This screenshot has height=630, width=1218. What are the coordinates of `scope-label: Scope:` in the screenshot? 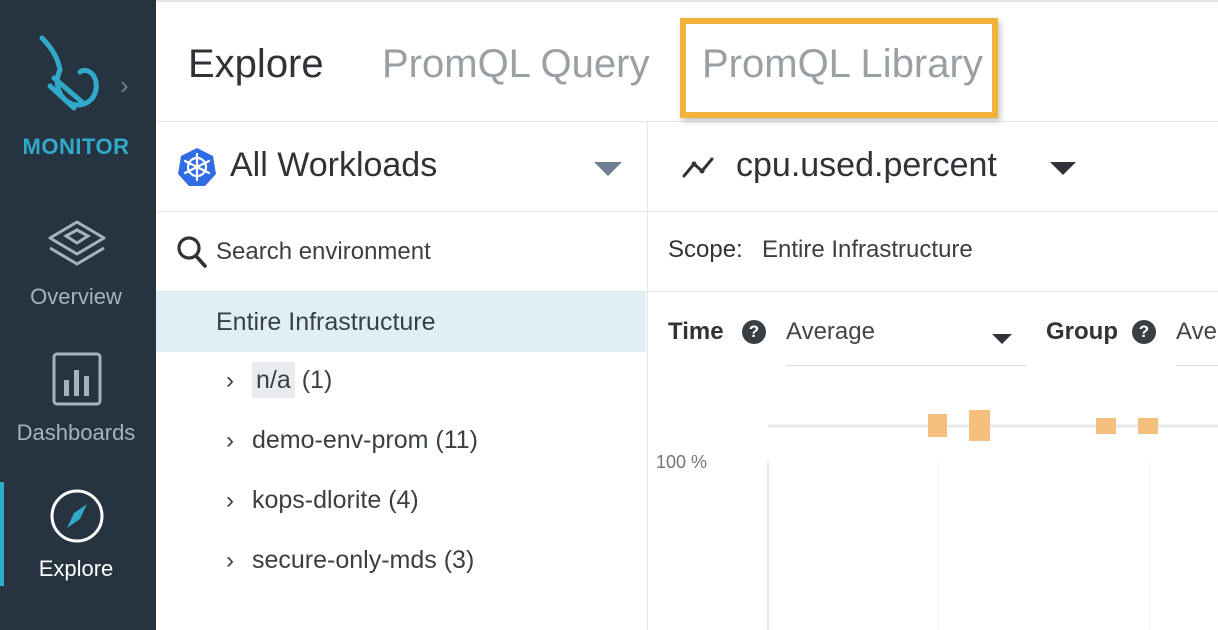 It's located at (705, 249).